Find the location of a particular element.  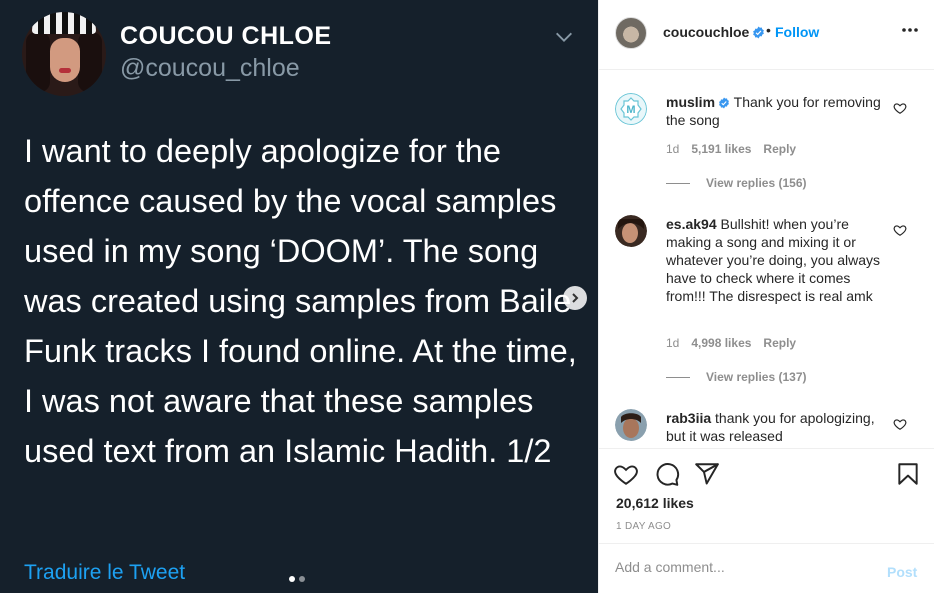

chevron-down-icon is located at coordinates (564, 37).